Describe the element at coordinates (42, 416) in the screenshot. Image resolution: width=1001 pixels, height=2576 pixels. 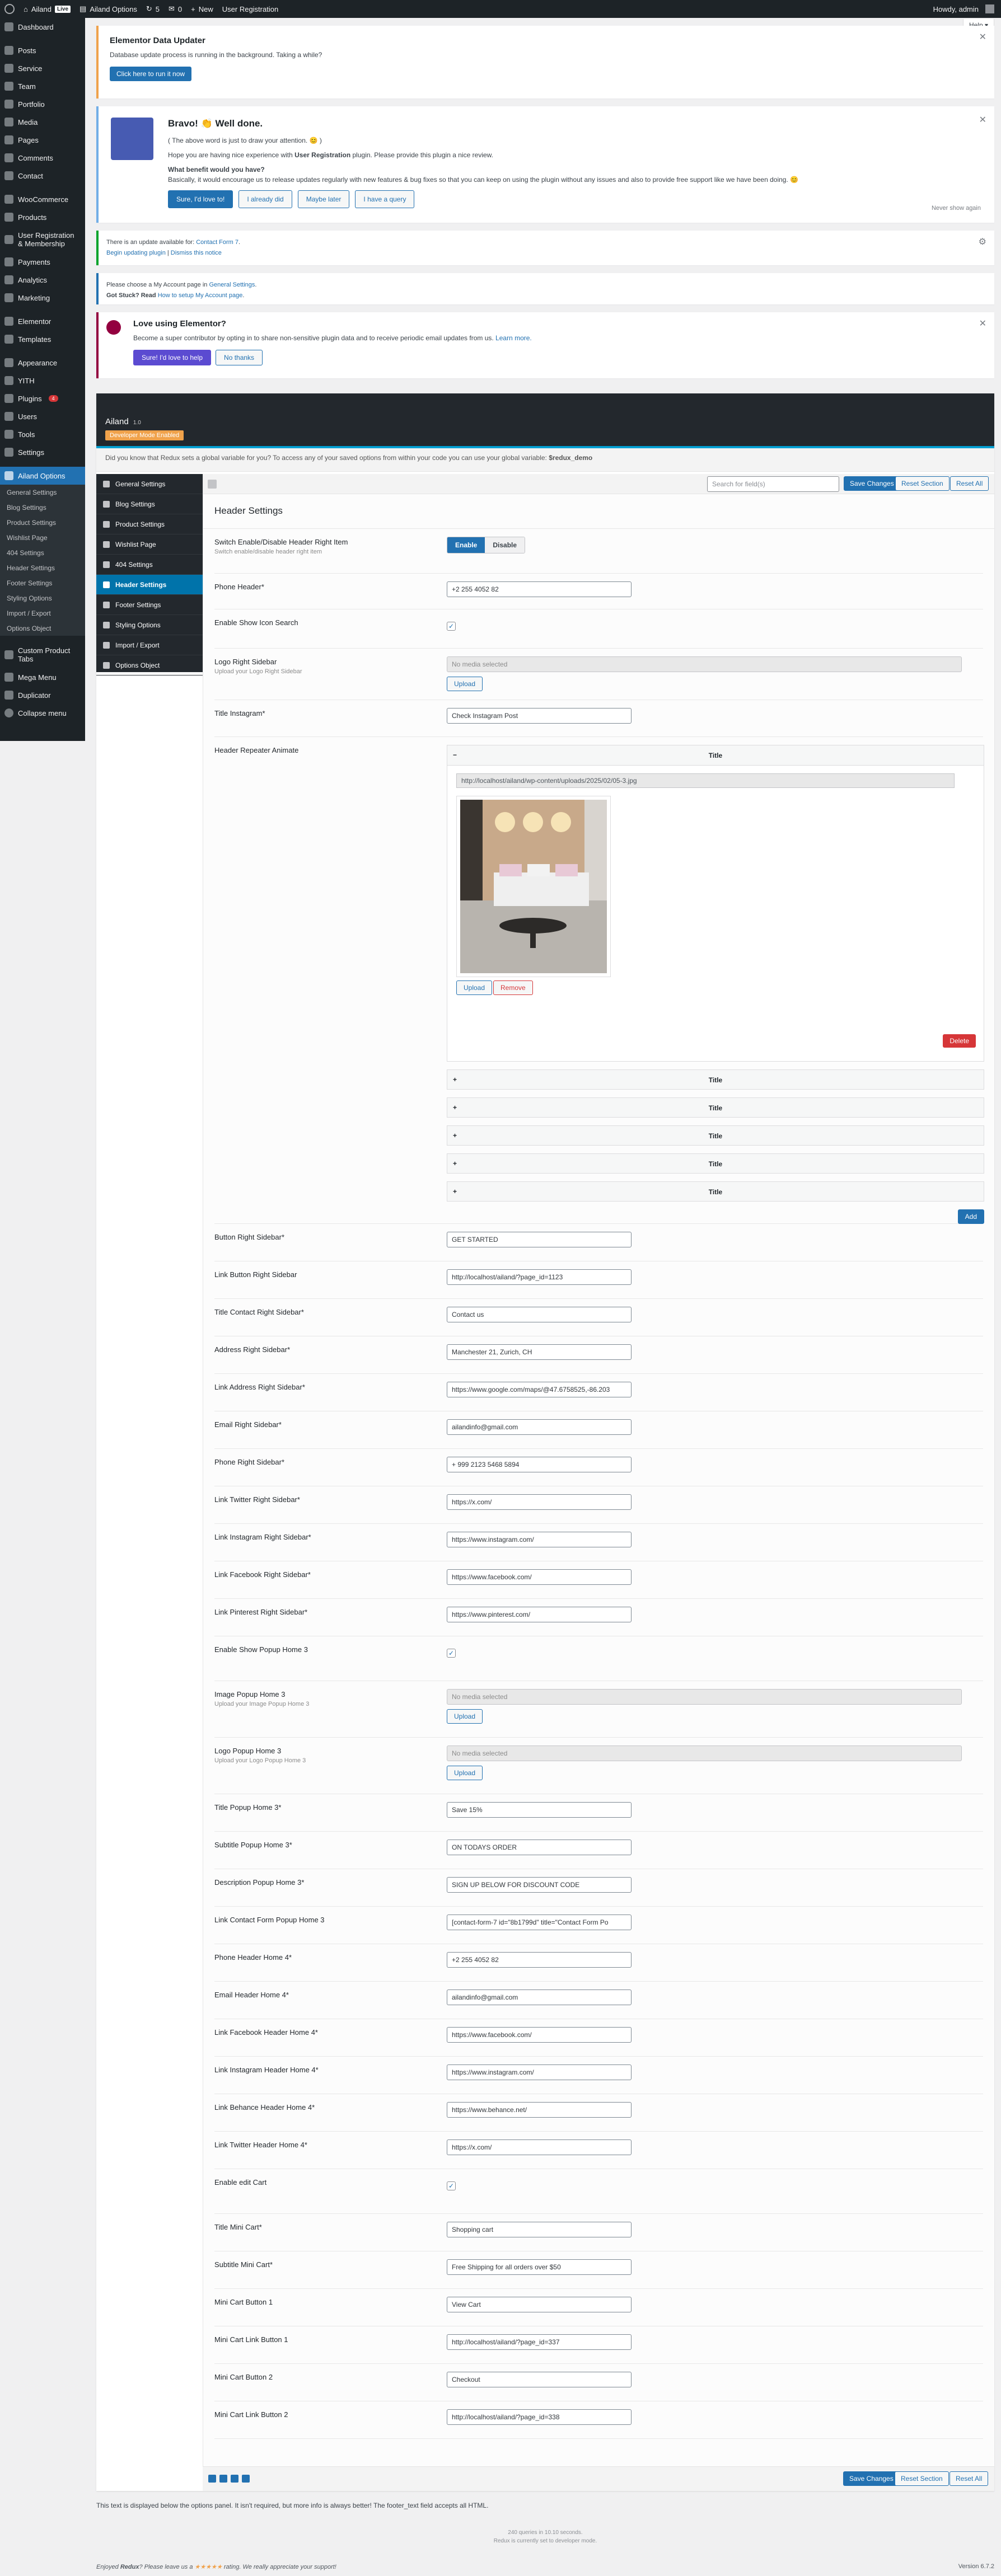
I see `menu-item-users: Users` at that location.